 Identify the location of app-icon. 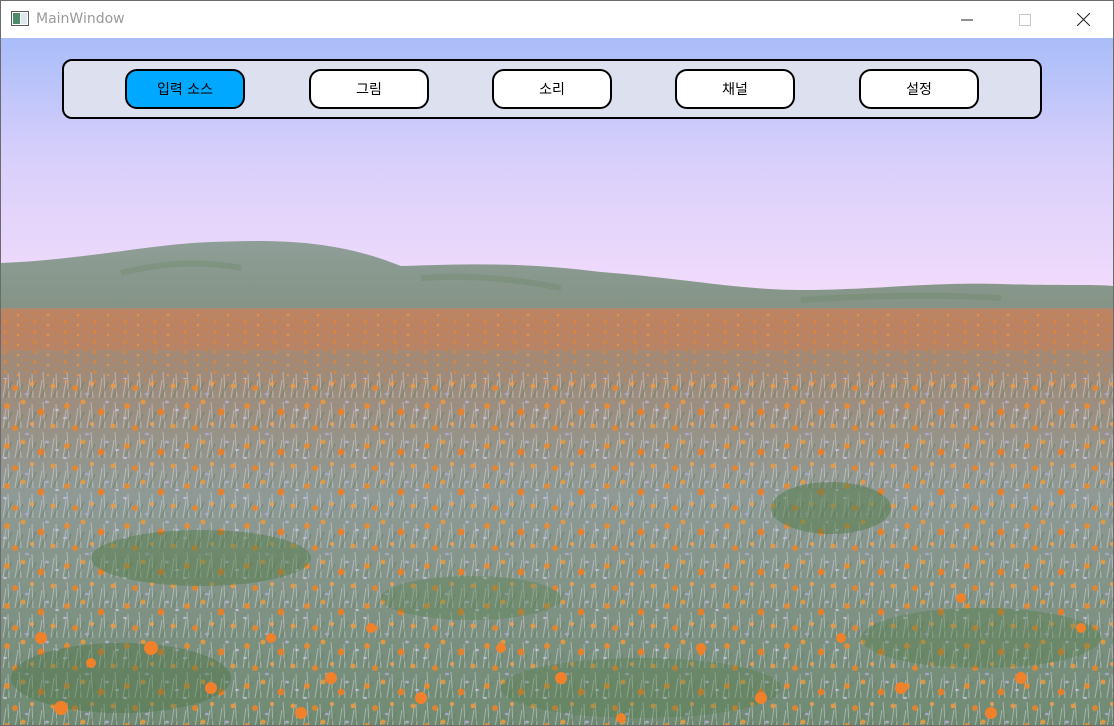
(20, 18).